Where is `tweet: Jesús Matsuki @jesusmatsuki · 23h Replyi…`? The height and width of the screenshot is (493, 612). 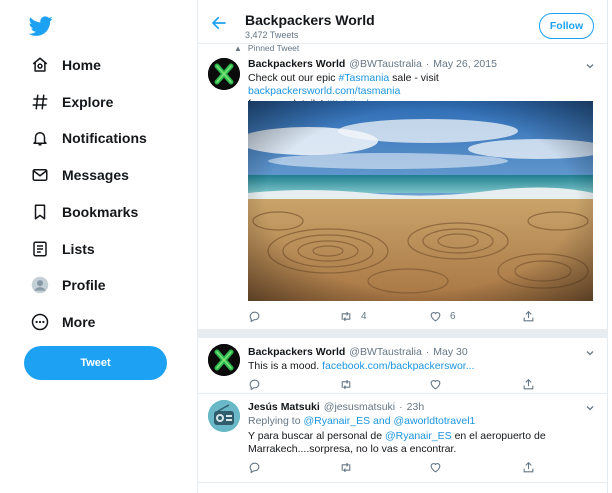
tweet: Jesús Matsuki @jesusmatsuki · 23h Replyi… is located at coordinates (402, 438).